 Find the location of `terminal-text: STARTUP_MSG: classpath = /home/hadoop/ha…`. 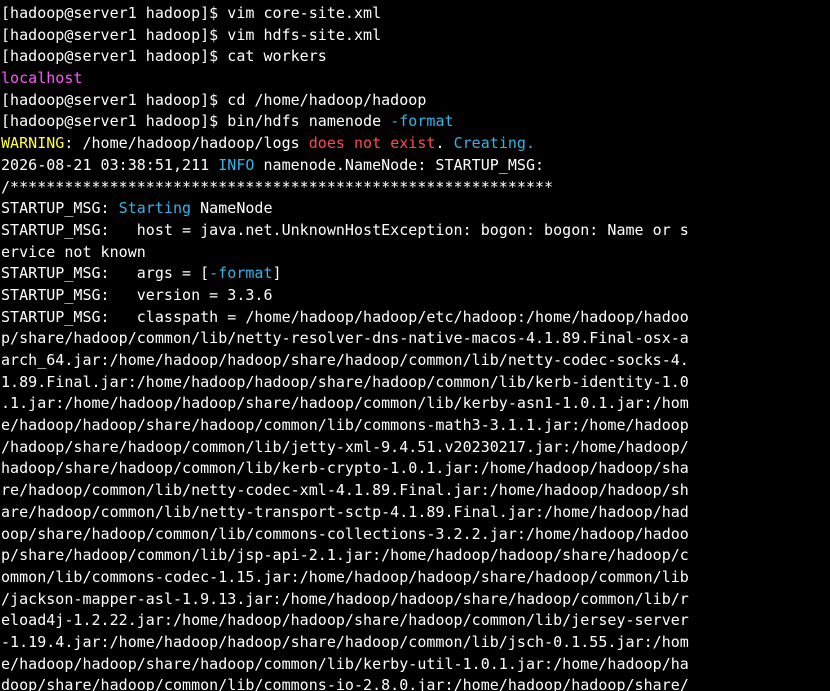

terminal-text: STARTUP_MSG: classpath = /home/hadoop/ha… is located at coordinates (345, 316).